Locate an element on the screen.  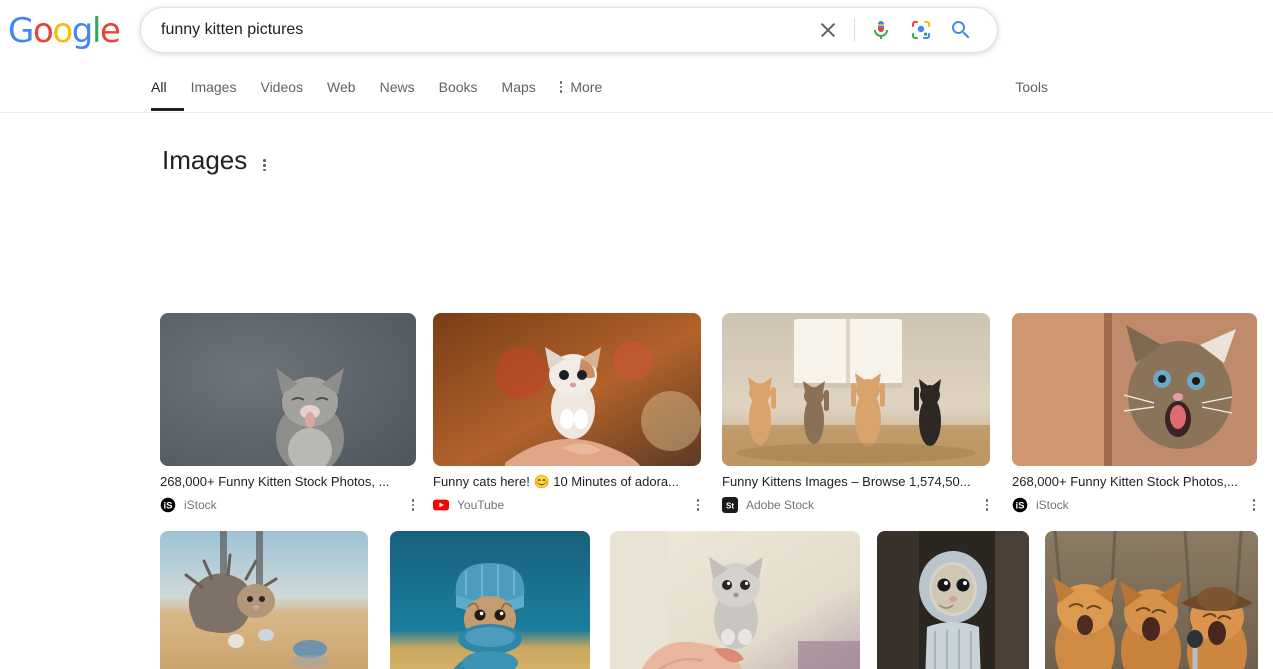
microphone-icon is located at coordinates (881, 30).